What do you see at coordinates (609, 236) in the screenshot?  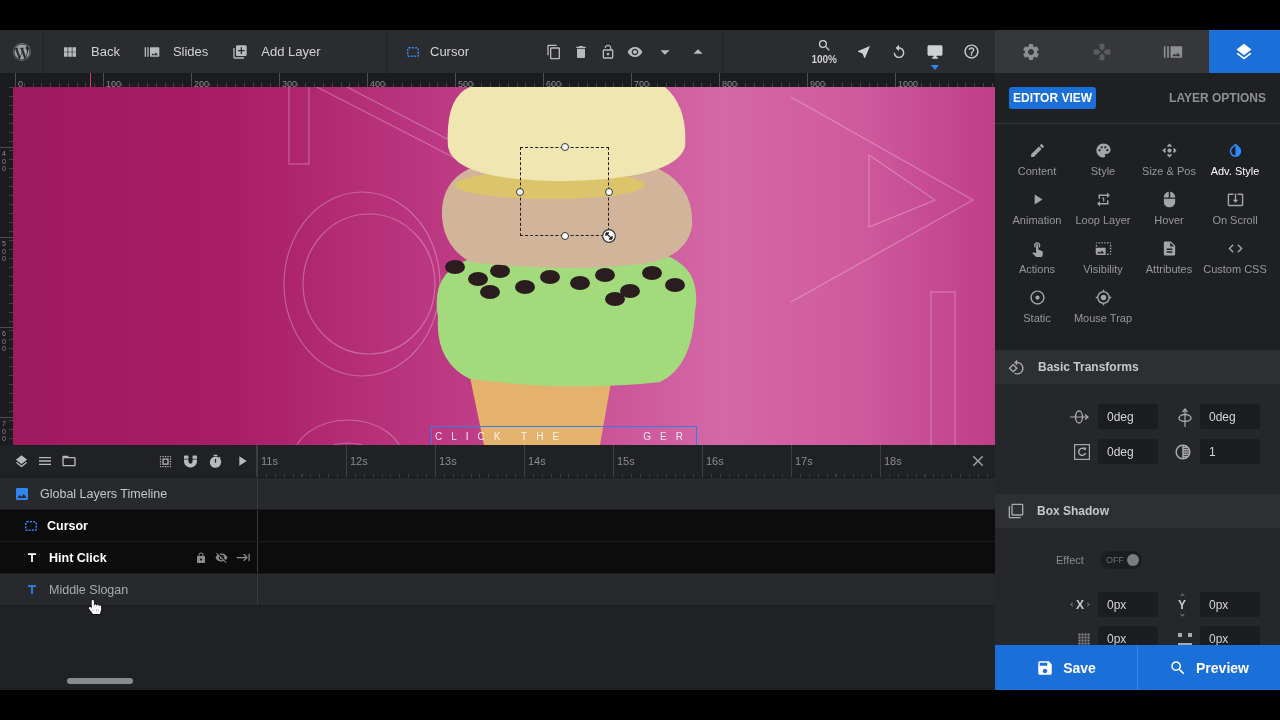 I see `resize-arrows-icon` at bounding box center [609, 236].